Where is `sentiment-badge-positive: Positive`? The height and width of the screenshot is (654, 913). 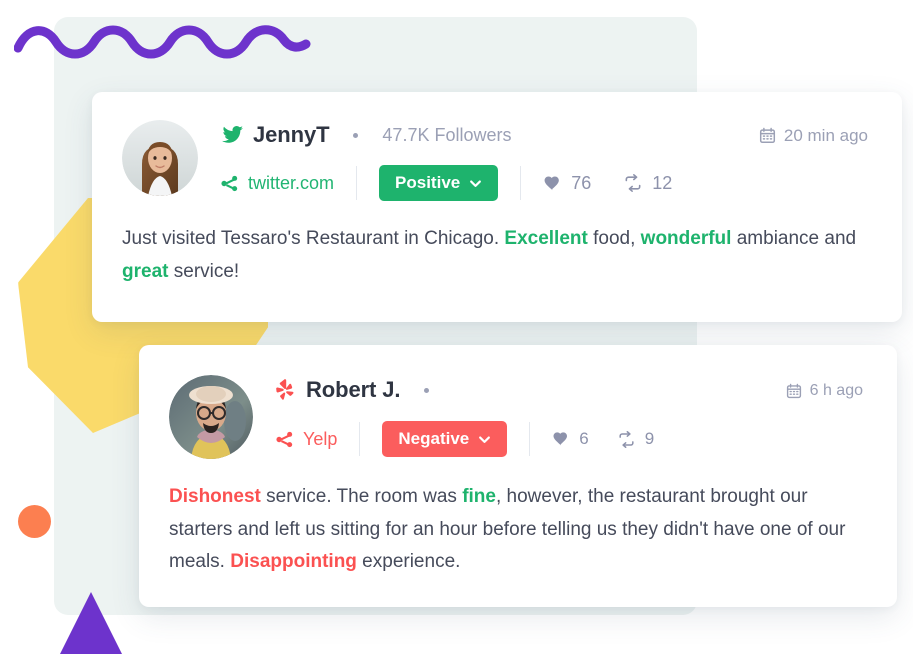
sentiment-badge-positive: Positive is located at coordinates (439, 183).